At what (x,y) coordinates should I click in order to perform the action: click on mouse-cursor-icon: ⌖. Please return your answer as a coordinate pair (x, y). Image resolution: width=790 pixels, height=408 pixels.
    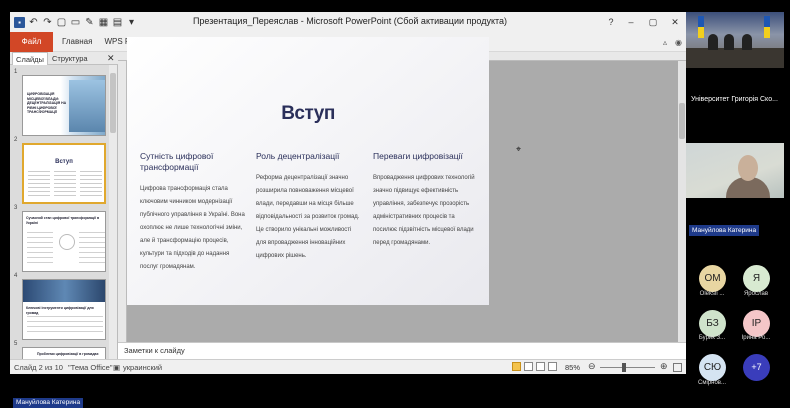
    Looking at the image, I should click on (519, 149).